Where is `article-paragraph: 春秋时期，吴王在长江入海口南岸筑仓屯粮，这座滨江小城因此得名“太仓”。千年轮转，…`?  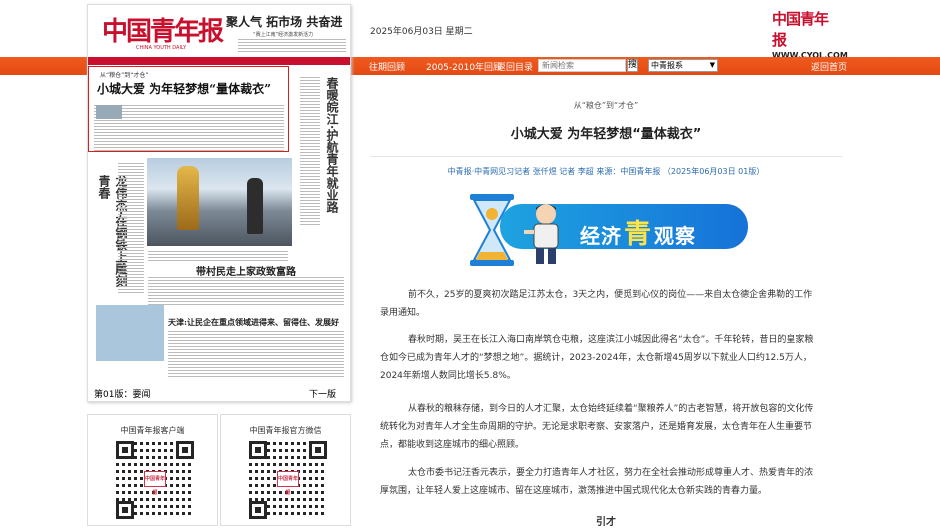 article-paragraph: 春秋时期，吴王在长江入海口南岸筑仓屯粮，这座滨江小城因此得名“太仓”。千年轮转，… is located at coordinates (597, 358).